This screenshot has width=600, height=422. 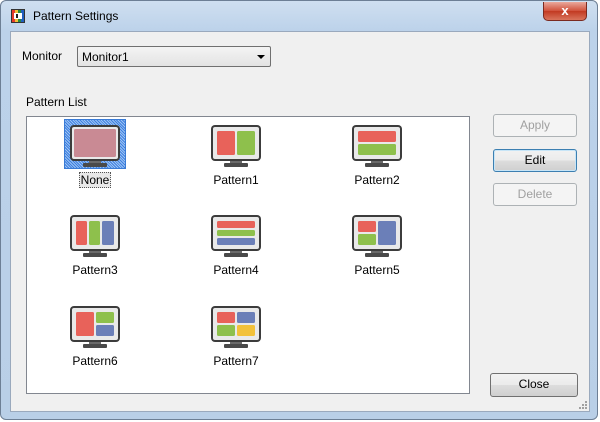 What do you see at coordinates (42, 56) in the screenshot?
I see `monitor-label: Monitor` at bounding box center [42, 56].